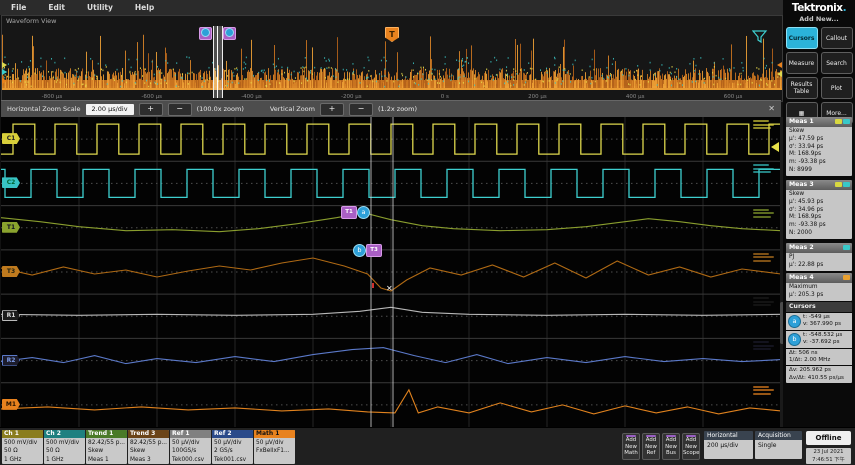  I want to click on overview-title: Waveform View, so click(31, 21).